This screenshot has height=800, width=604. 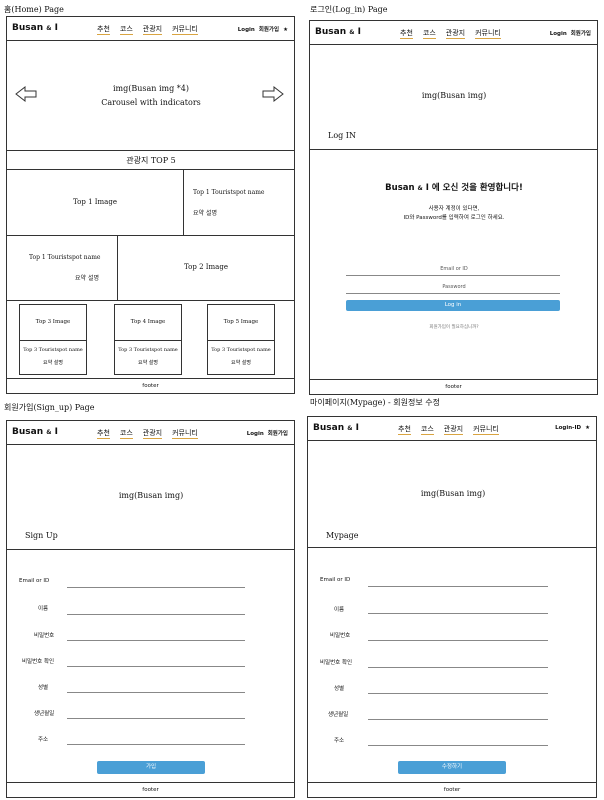 I want to click on welcome-desc-1: 사용자 계정이 있다면,, so click(x=454, y=209).